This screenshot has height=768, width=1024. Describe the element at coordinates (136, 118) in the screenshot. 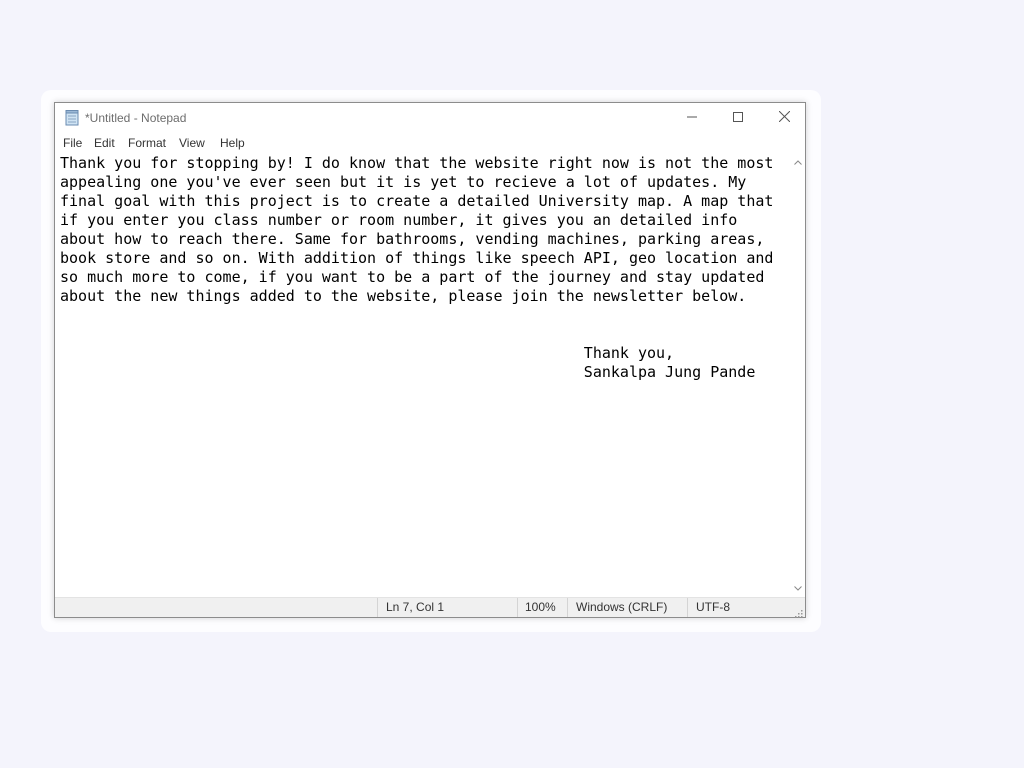

I see `window-title: *Untitled - Notepad` at that location.